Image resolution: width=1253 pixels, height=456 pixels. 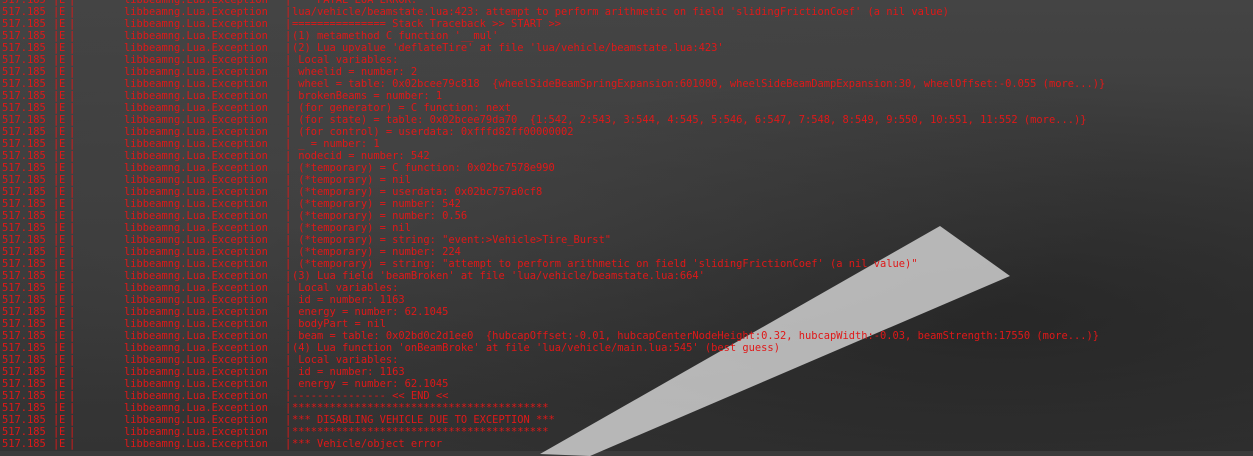 What do you see at coordinates (339, 324) in the screenshot?
I see `log-message: bodyPart = nil` at bounding box center [339, 324].